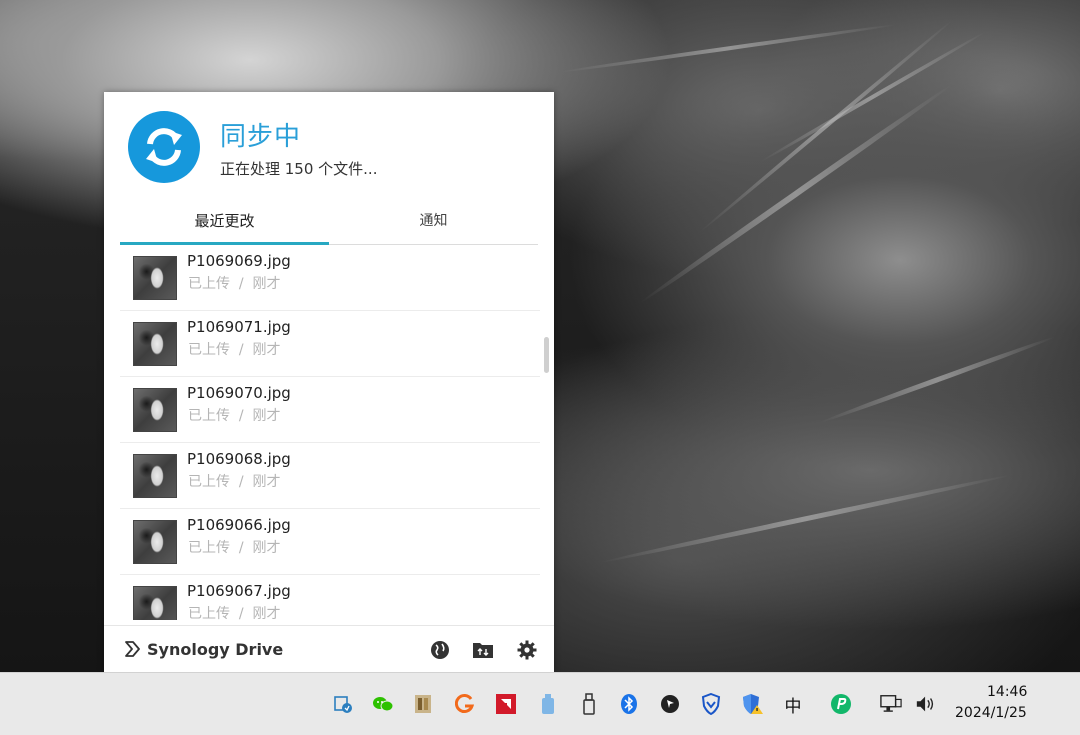 This screenshot has width=1080, height=735. What do you see at coordinates (239, 459) in the screenshot?
I see `file-name: P1069068.jpg` at bounding box center [239, 459].